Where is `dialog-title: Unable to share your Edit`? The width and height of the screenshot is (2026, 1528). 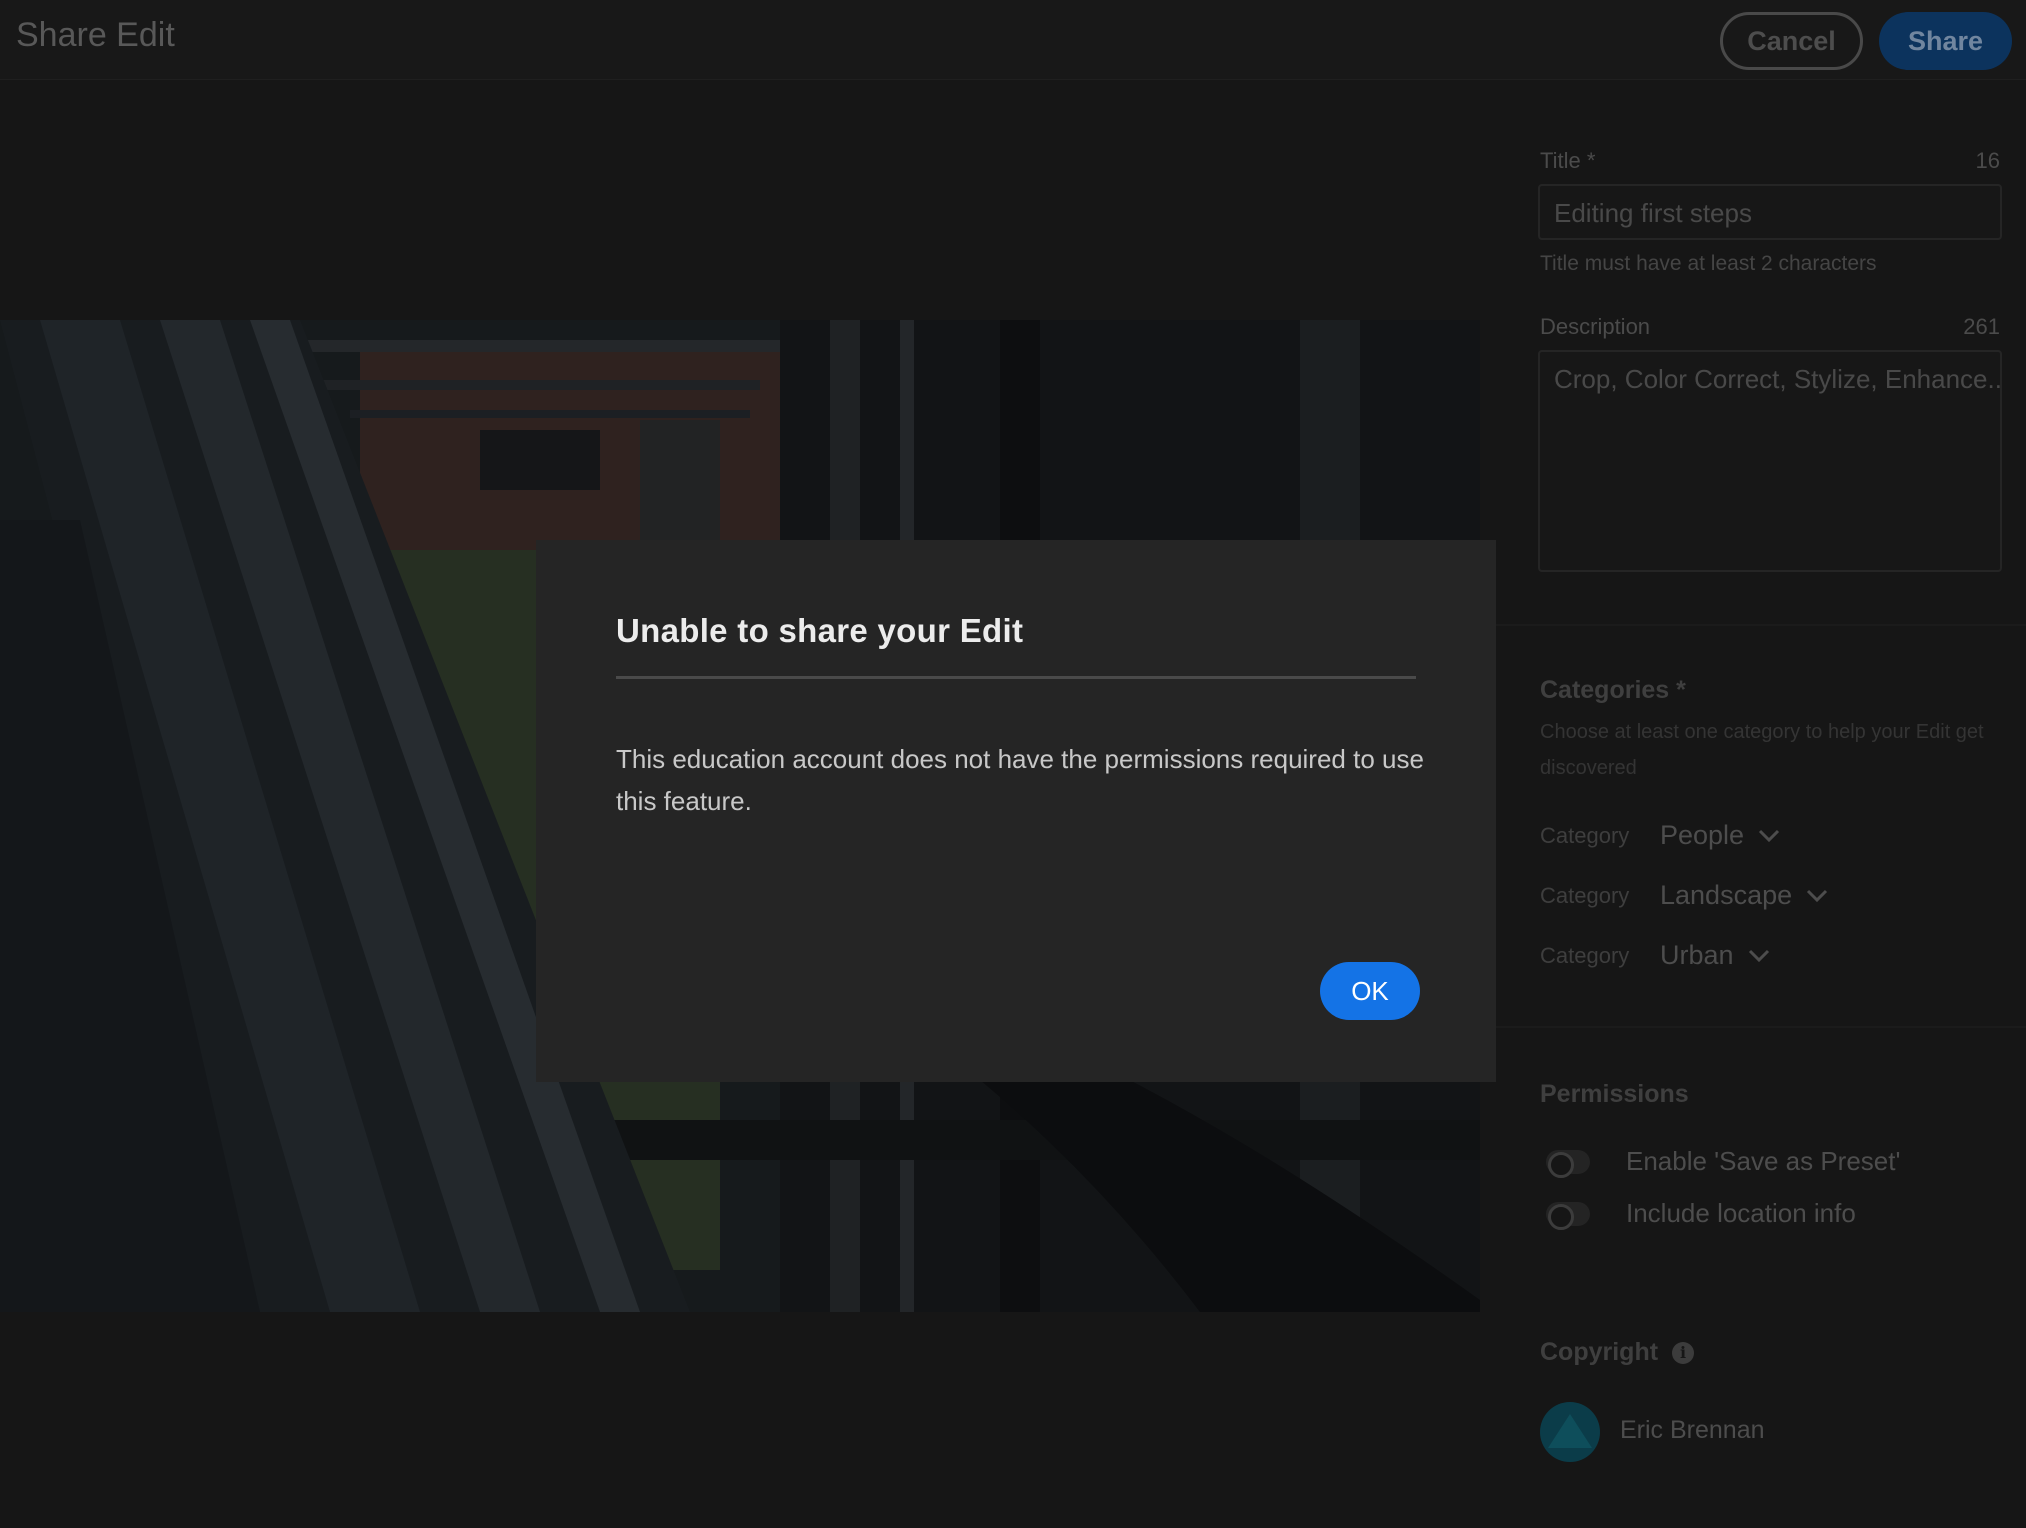
dialog-title: Unable to share your Edit is located at coordinates (820, 630).